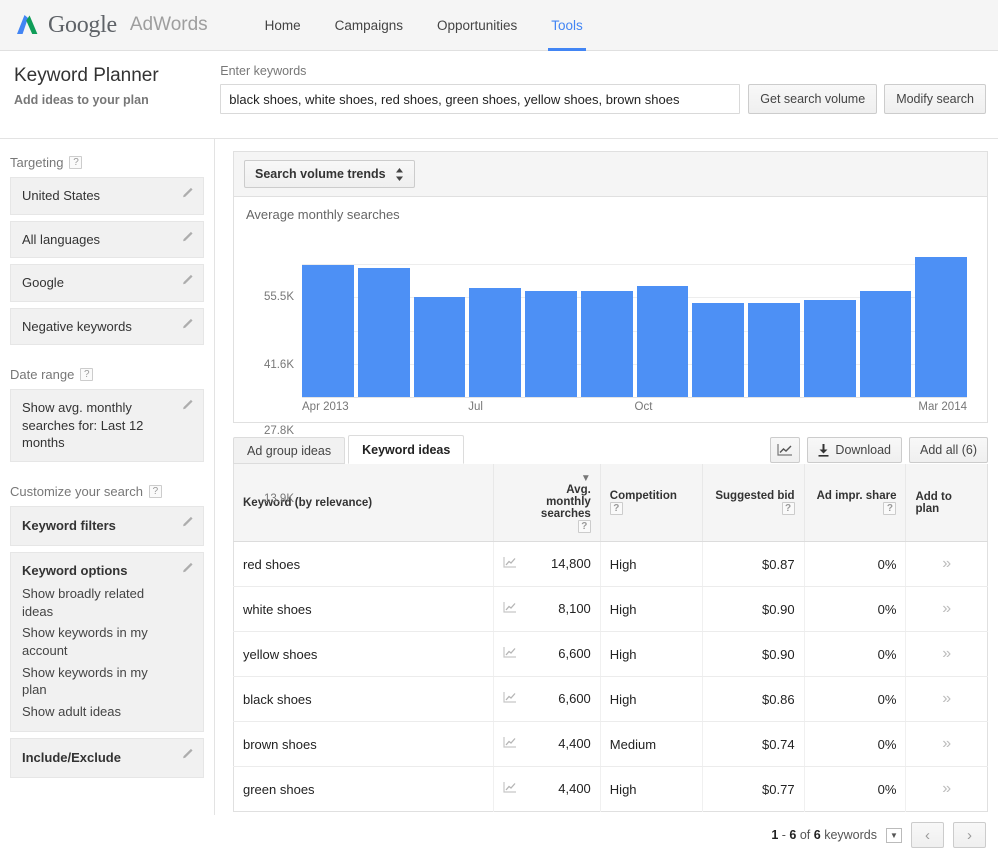 This screenshot has width=998, height=848. Describe the element at coordinates (329, 174) in the screenshot. I see `chart-type-selector: Search volume trends` at that location.